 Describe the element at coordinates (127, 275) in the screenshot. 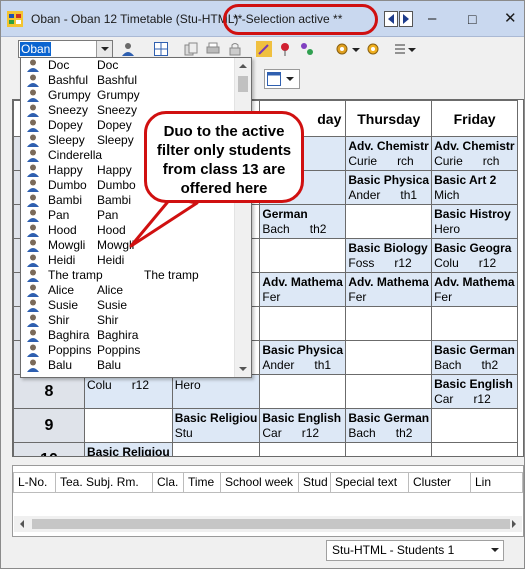

I see `dropdown-item: The tramp The tramp` at that location.